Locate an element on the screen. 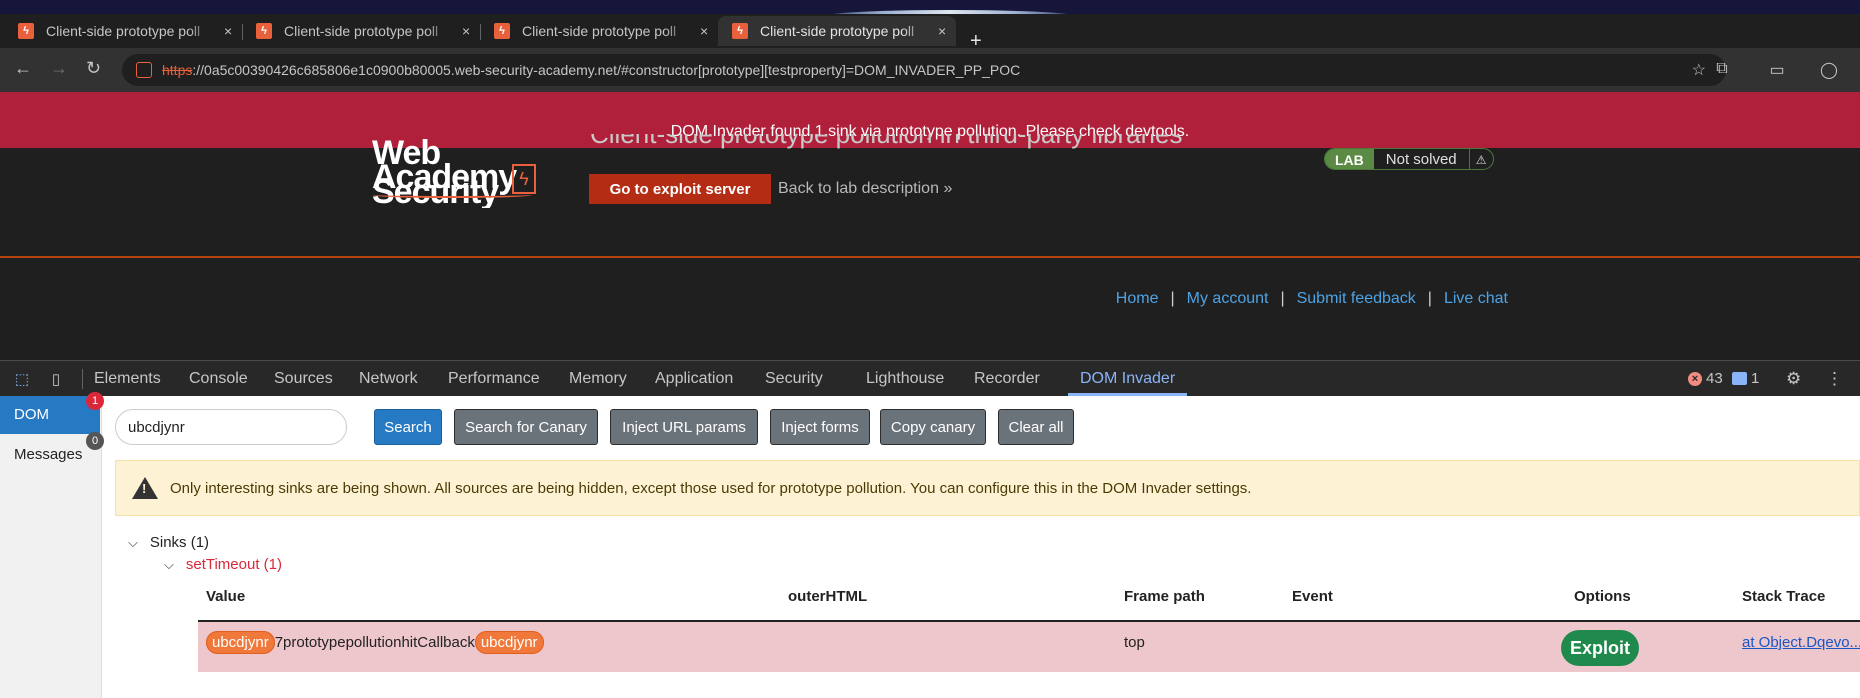  toolbar-divider is located at coordinates (82, 379).